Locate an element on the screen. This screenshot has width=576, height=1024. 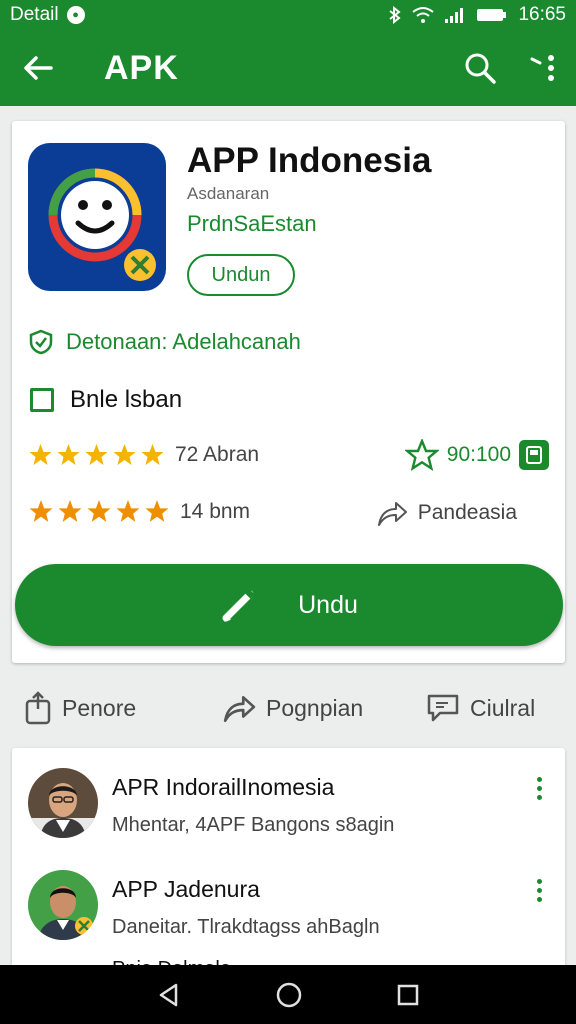
share-arrow-icon is located at coordinates (392, 514).